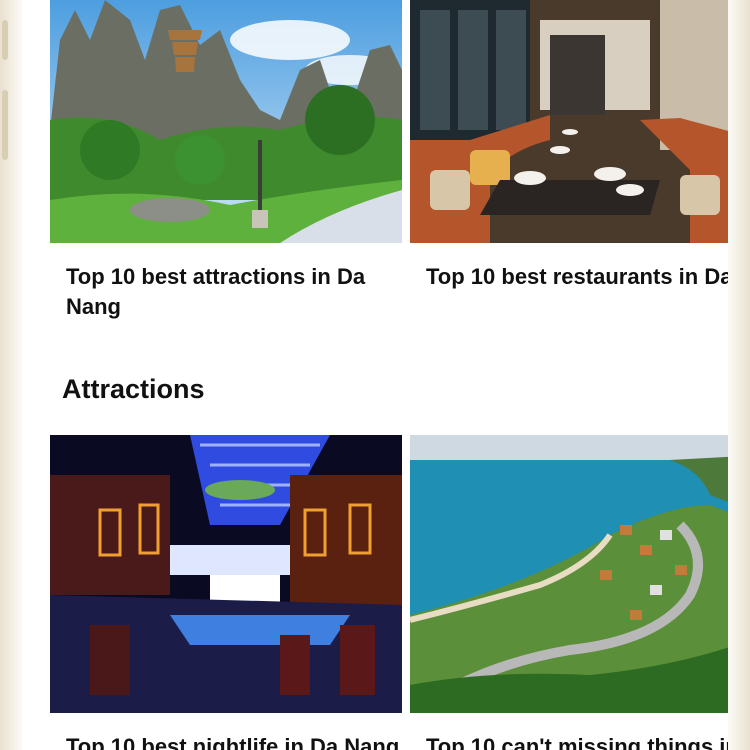 This screenshot has height=750, width=750. I want to click on restaurant-interior-image, so click(569, 121).